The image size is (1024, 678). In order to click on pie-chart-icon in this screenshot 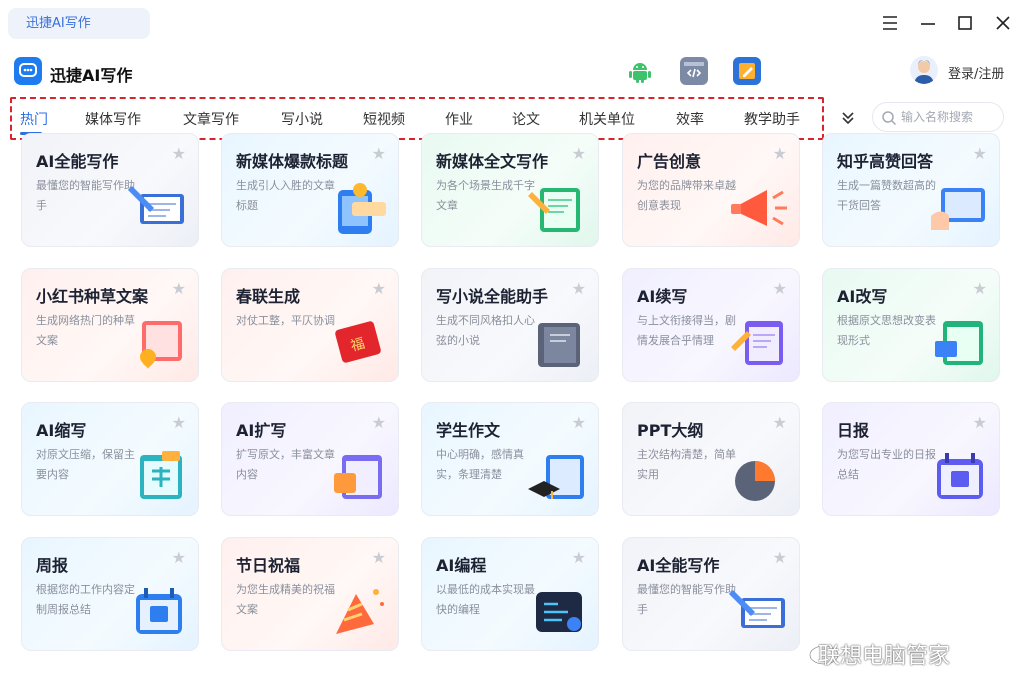, I will do `click(758, 476)`.